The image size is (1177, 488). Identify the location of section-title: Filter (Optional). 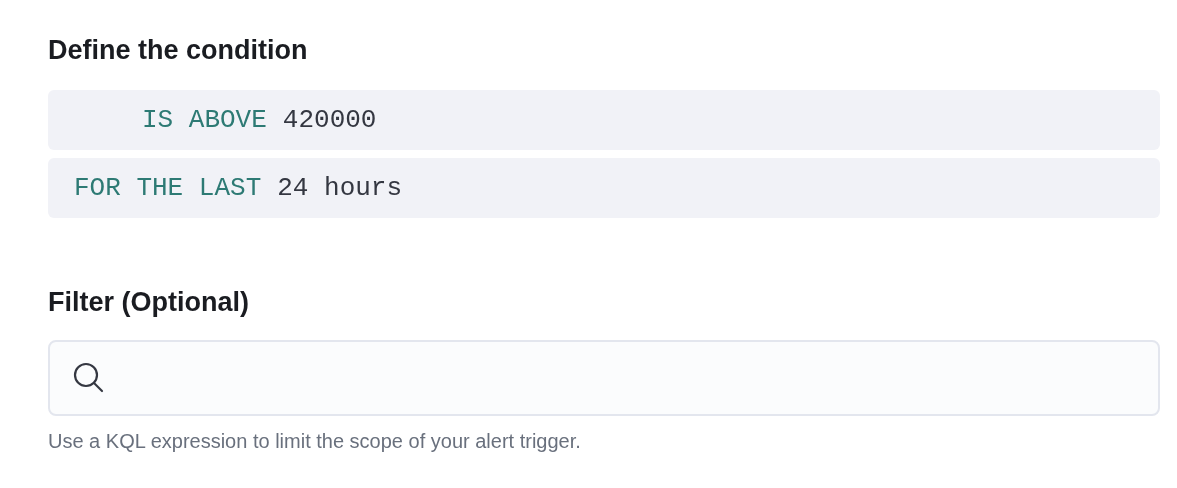
(149, 302).